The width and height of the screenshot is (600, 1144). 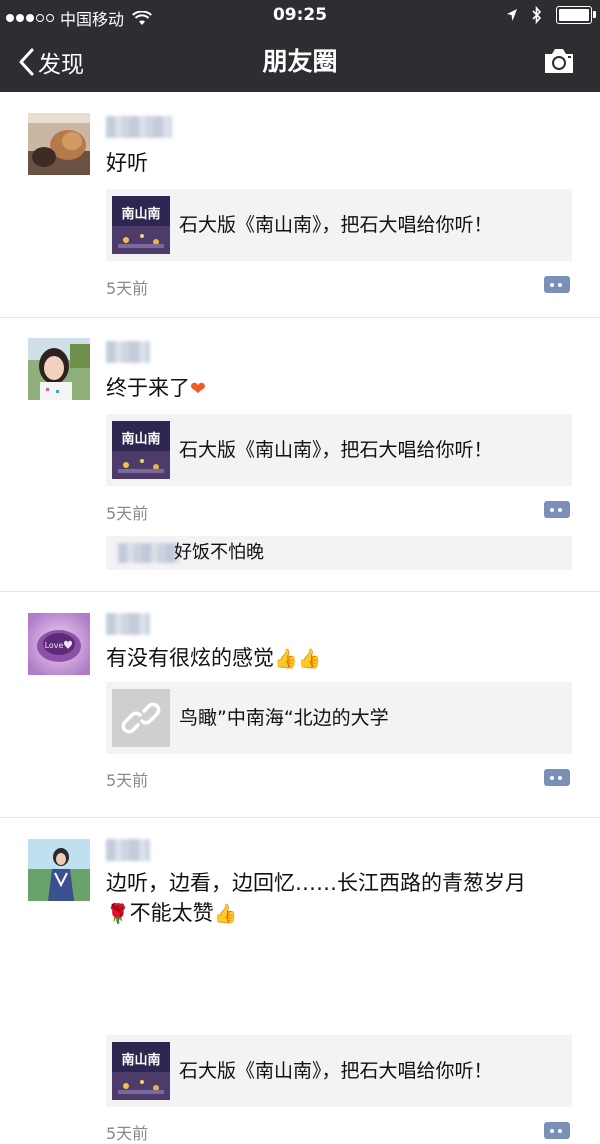 I want to click on commenter-name-blurred, so click(x=149, y=553).